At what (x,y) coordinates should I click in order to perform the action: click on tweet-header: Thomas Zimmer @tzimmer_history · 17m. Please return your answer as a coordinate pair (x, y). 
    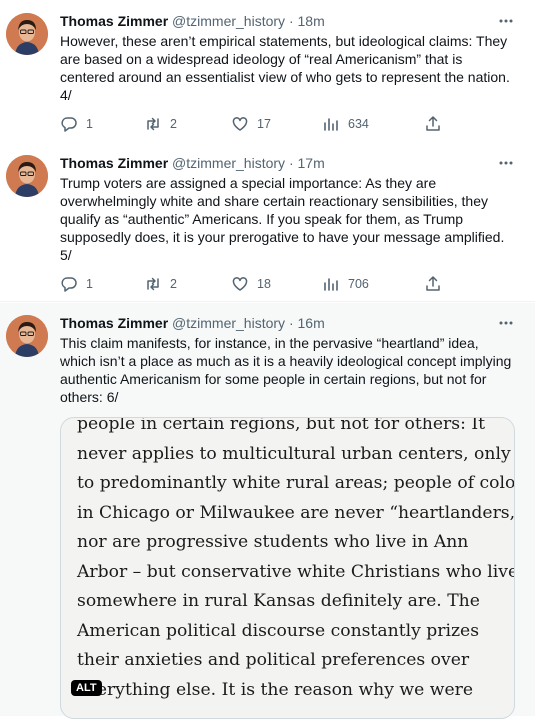
    Looking at the image, I should click on (279, 163).